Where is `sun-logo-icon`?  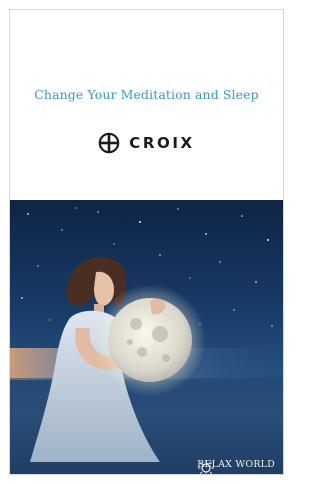 sun-logo-icon is located at coordinates (206, 467).